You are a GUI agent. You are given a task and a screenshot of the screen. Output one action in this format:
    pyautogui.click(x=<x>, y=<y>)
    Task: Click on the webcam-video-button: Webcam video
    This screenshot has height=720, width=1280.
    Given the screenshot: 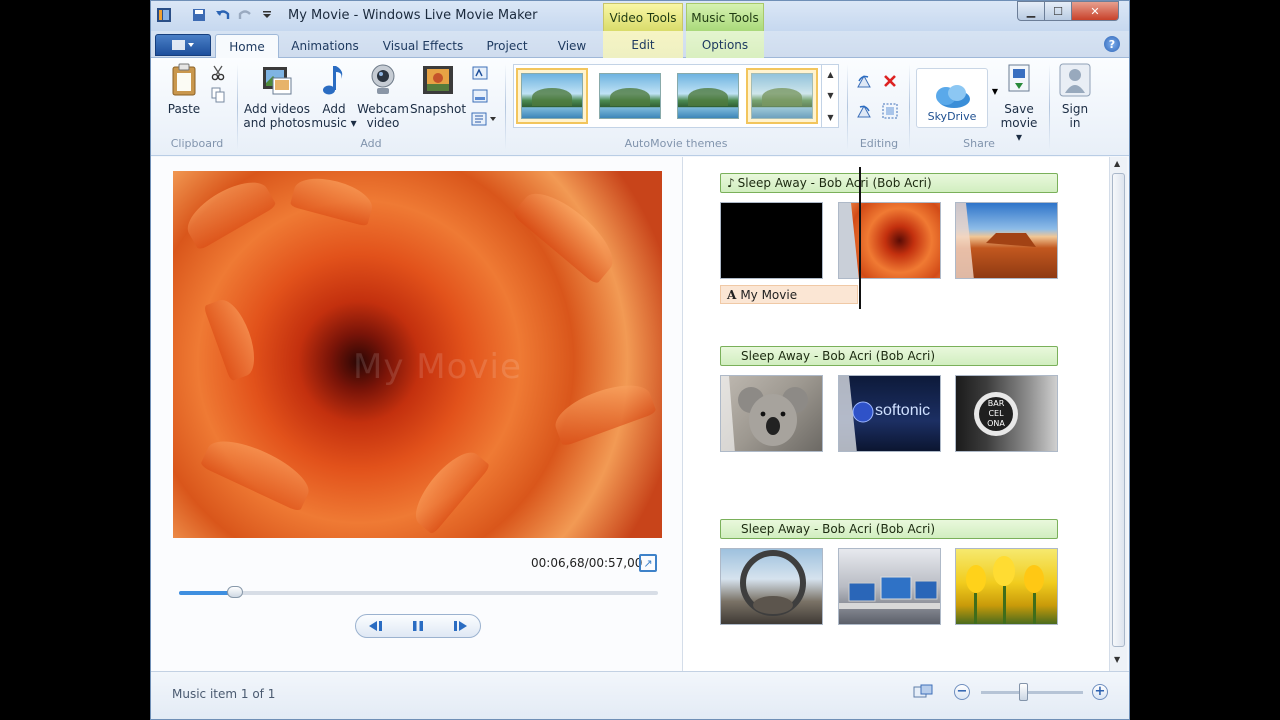 What is the action you would take?
    pyautogui.click(x=383, y=96)
    